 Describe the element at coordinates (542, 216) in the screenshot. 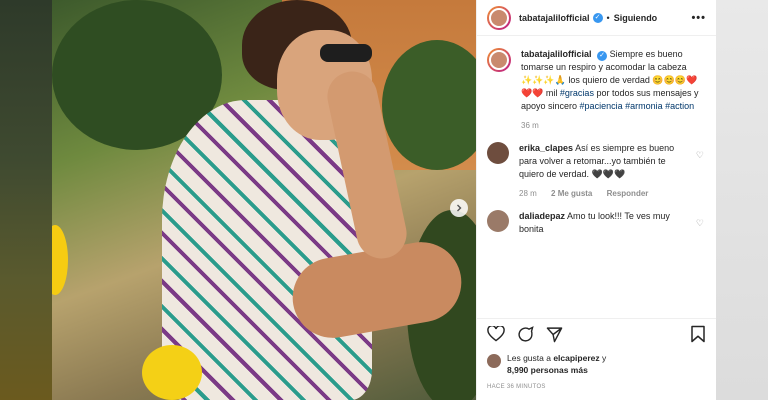

I see `comment-username: daliadepaz` at that location.